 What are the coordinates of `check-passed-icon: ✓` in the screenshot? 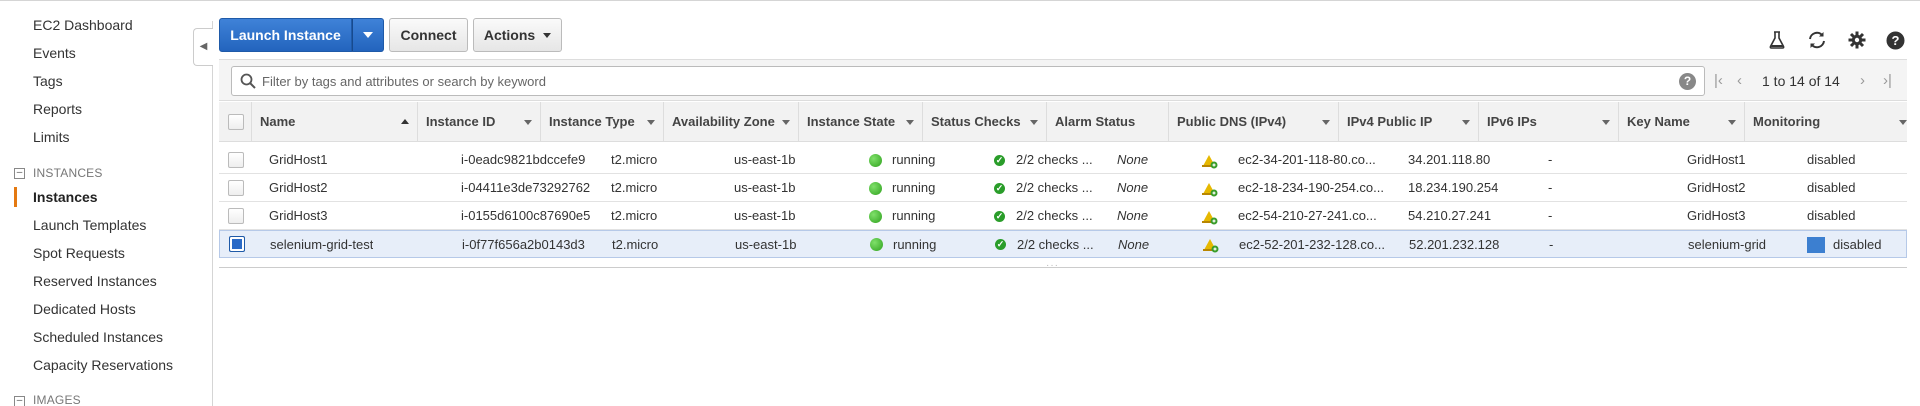 It's located at (999, 160).